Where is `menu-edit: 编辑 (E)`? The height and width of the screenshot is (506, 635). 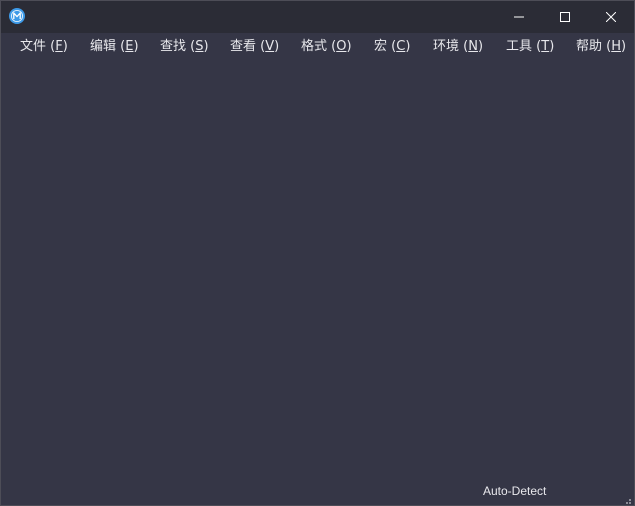 menu-edit: 编辑 (E) is located at coordinates (114, 47).